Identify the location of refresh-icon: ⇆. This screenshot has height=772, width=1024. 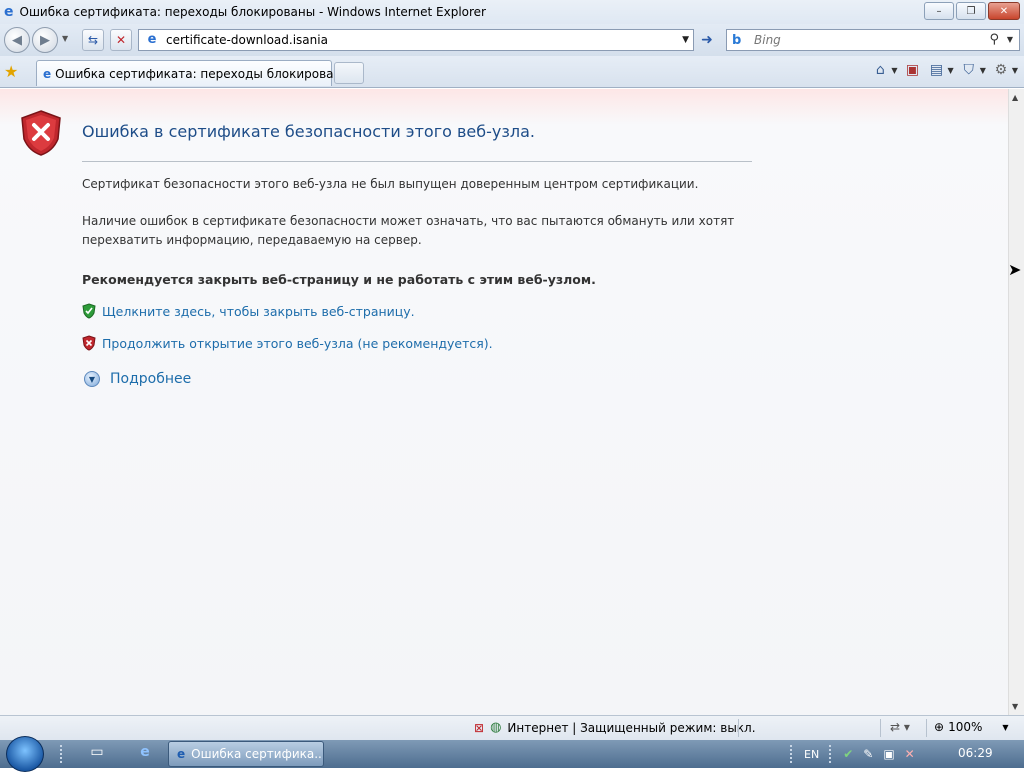
(93, 40).